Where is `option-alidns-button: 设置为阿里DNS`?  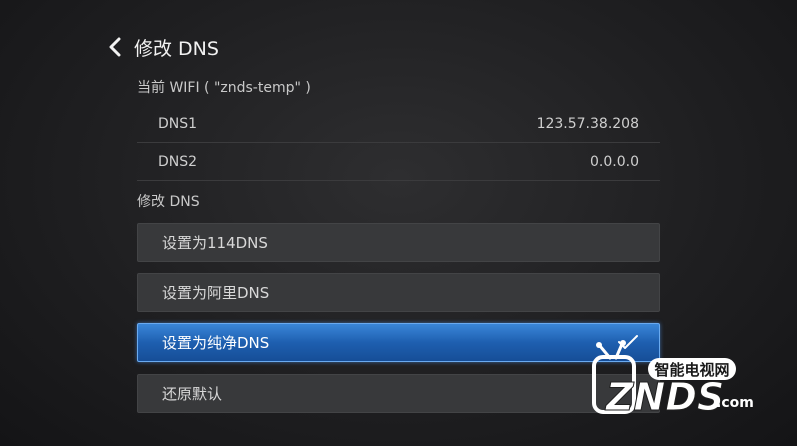
option-alidns-button: 设置为阿里DNS is located at coordinates (398, 292).